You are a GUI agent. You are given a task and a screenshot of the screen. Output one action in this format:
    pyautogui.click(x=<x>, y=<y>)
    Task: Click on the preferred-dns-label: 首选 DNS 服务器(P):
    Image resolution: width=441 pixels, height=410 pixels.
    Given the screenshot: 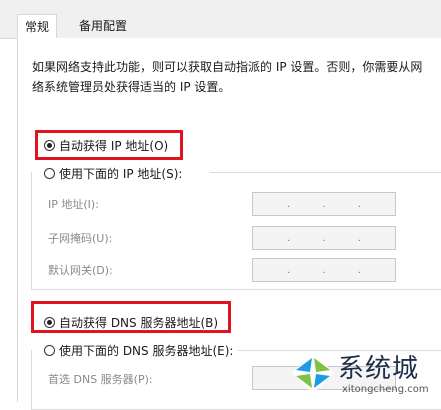 What is the action you would take?
    pyautogui.click(x=100, y=379)
    